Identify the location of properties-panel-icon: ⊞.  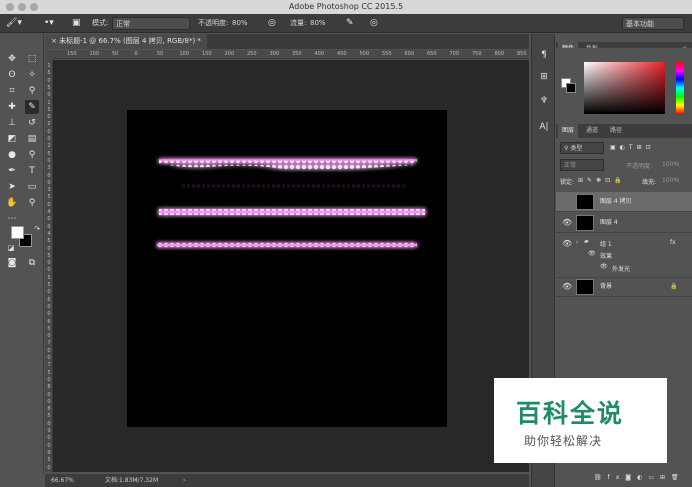
(544, 77).